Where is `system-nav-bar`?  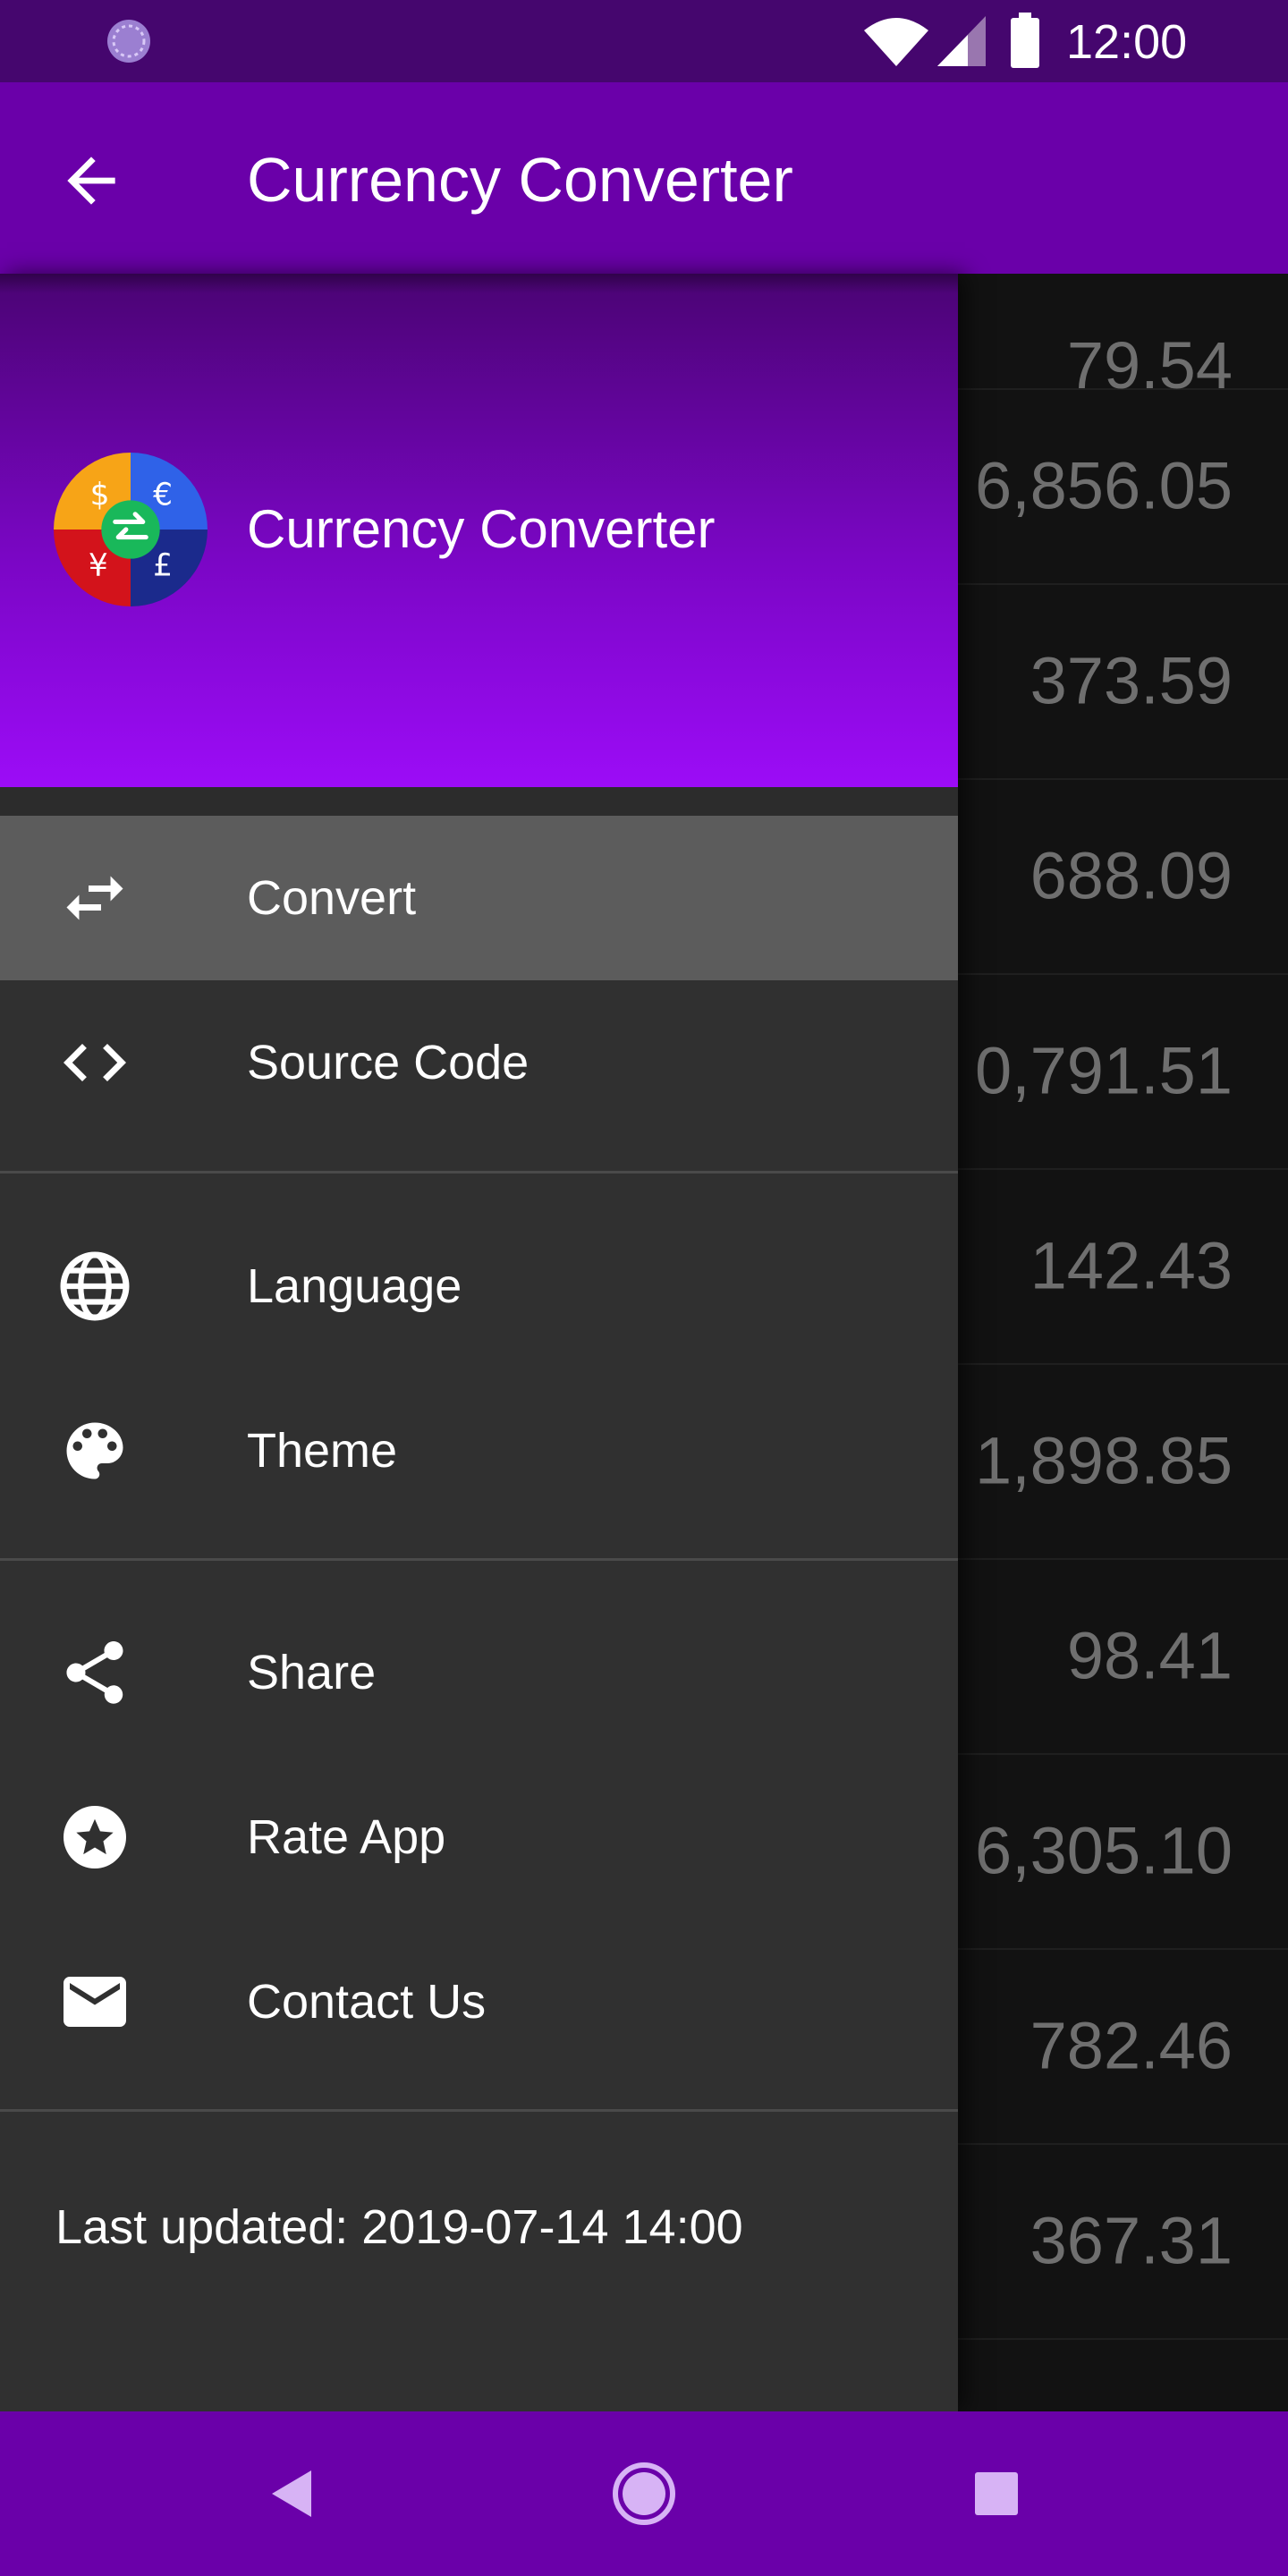
system-nav-bar is located at coordinates (644, 2493).